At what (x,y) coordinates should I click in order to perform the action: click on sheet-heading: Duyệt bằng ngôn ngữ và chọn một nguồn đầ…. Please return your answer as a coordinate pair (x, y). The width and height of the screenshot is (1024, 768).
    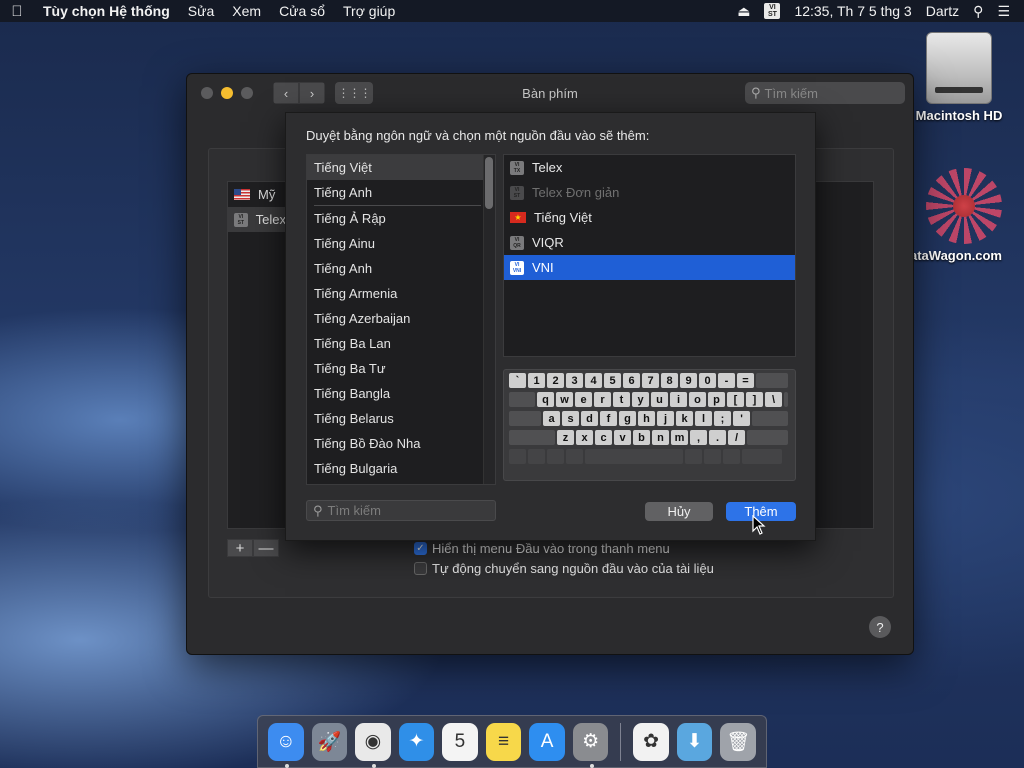
    Looking at the image, I should click on (478, 135).